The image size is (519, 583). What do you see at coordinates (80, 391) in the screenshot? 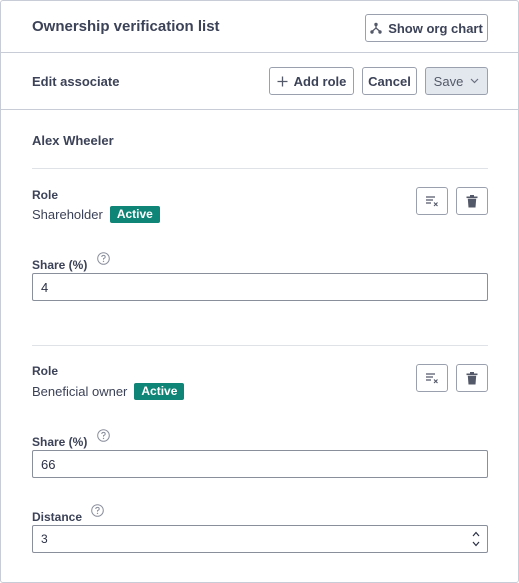
I see `role-name: Beneficial owner` at bounding box center [80, 391].